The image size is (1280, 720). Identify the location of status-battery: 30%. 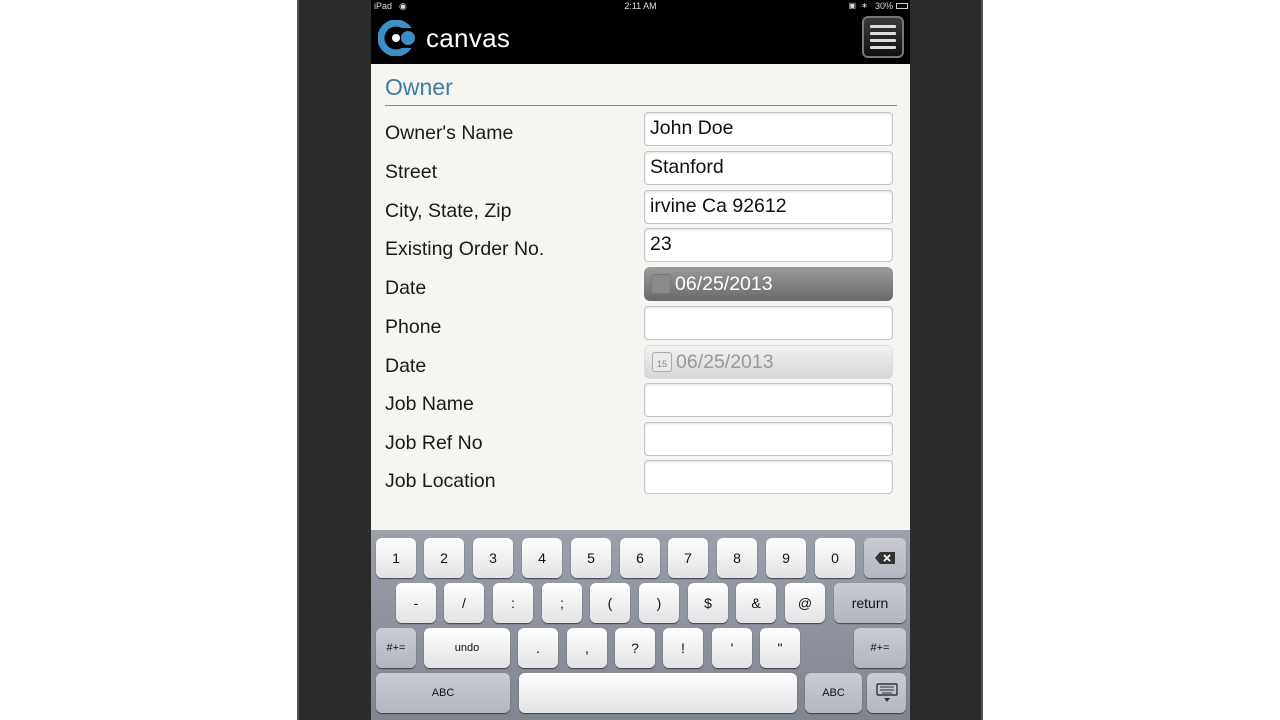
(883, 6).